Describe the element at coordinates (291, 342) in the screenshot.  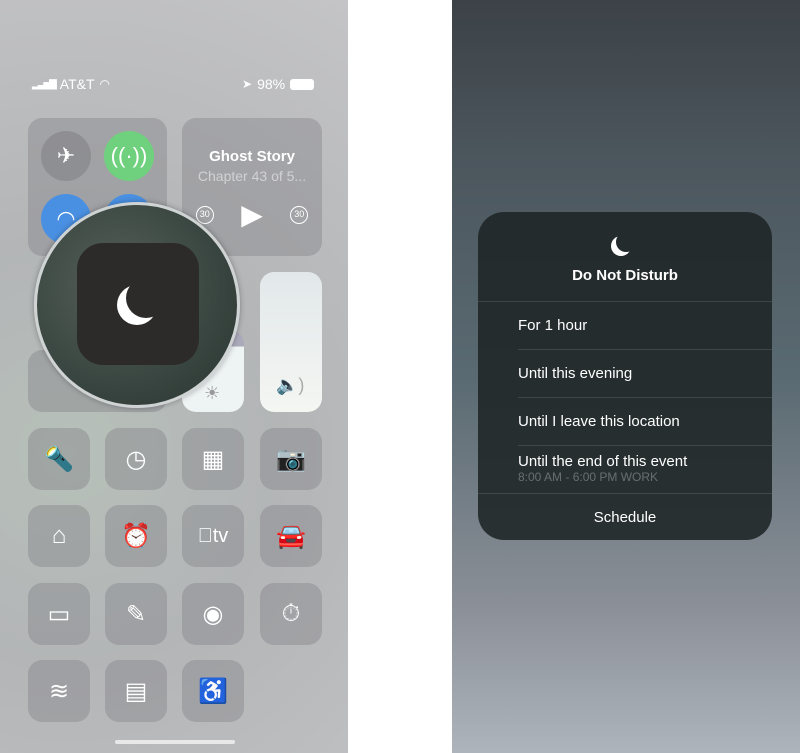
I see `volume-slider: 🔈)` at that location.